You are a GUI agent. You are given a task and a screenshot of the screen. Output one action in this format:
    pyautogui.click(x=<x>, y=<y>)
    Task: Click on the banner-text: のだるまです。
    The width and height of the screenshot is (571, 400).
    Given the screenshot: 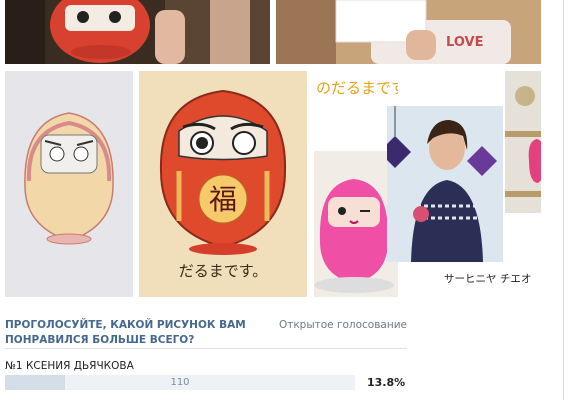 What is the action you would take?
    pyautogui.click(x=357, y=88)
    